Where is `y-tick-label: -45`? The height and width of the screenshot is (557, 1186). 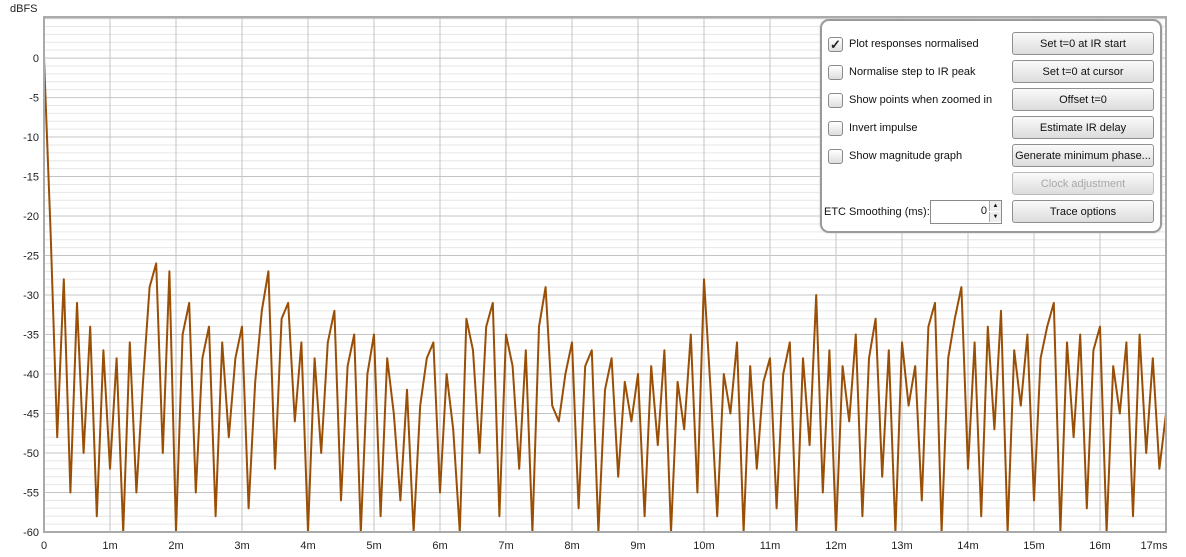 y-tick-label: -45 is located at coordinates (31, 415).